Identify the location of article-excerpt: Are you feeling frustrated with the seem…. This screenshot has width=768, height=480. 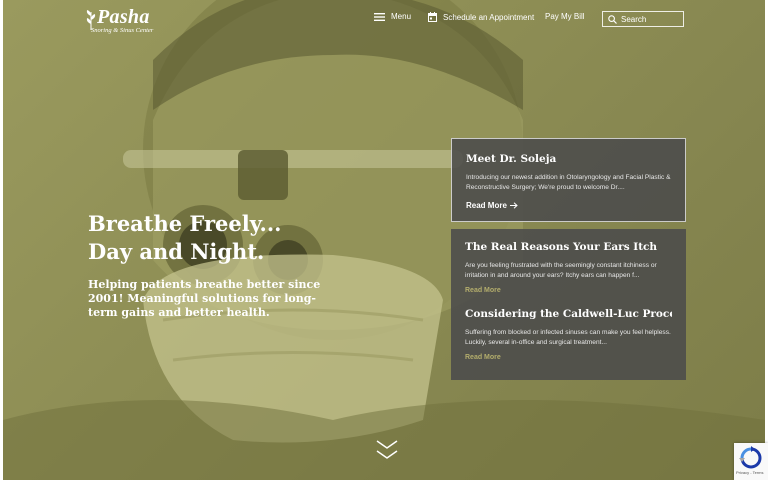
(561, 270).